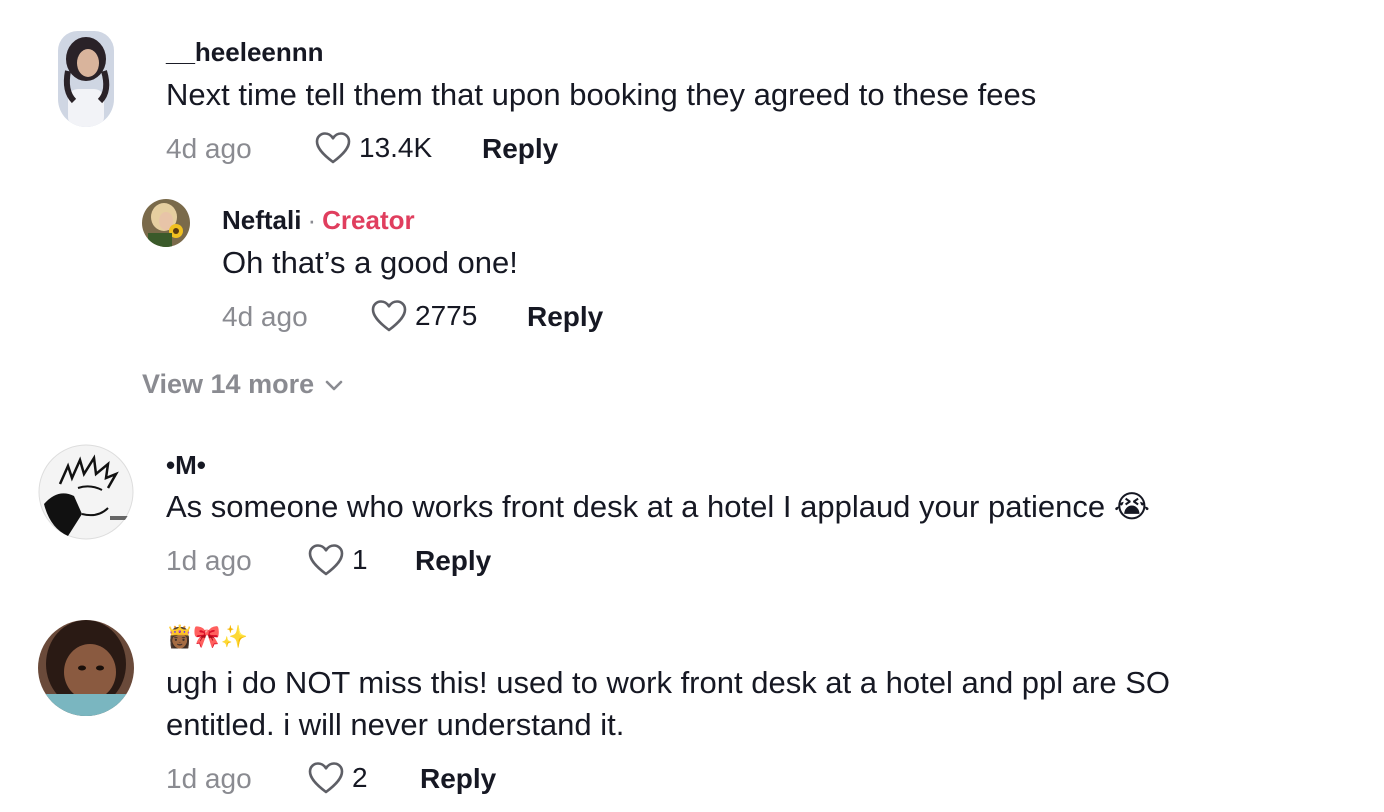 The height and width of the screenshot is (812, 1384). I want to click on comment-username: •M•, so click(186, 465).